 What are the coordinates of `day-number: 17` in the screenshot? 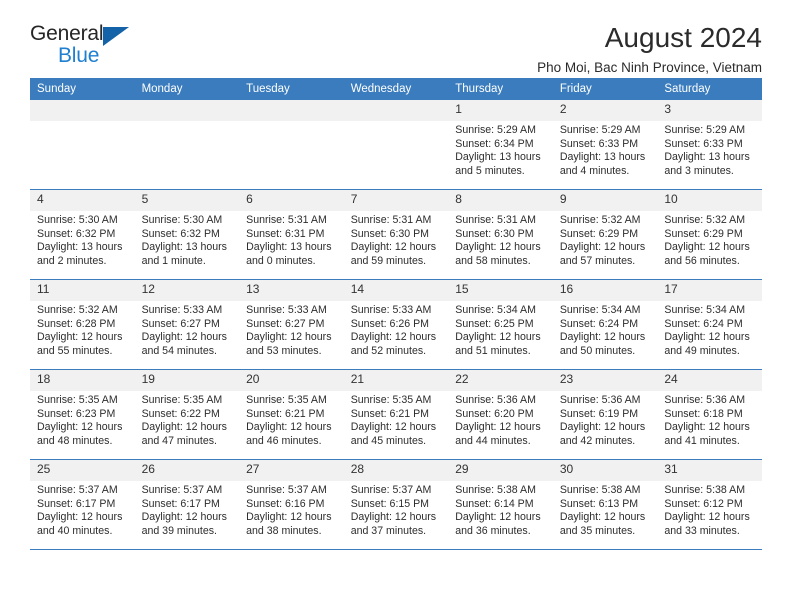 It's located at (709, 290).